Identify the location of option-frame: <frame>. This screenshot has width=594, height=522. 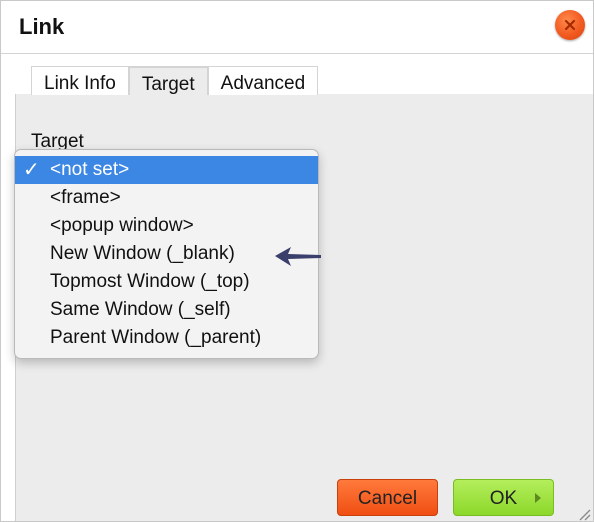
(166, 198).